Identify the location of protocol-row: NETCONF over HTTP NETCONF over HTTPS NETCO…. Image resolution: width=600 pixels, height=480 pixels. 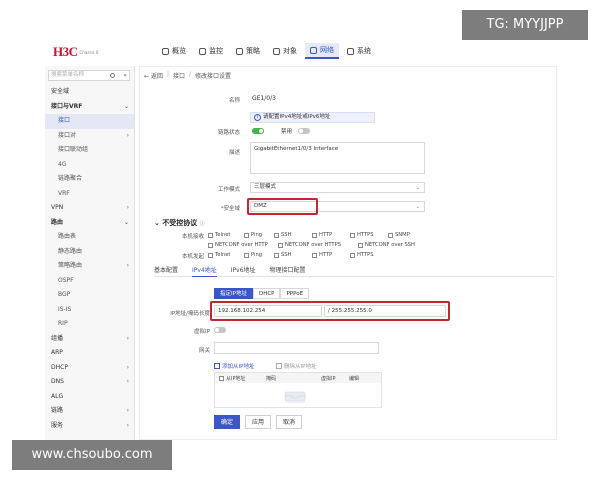
(318, 245).